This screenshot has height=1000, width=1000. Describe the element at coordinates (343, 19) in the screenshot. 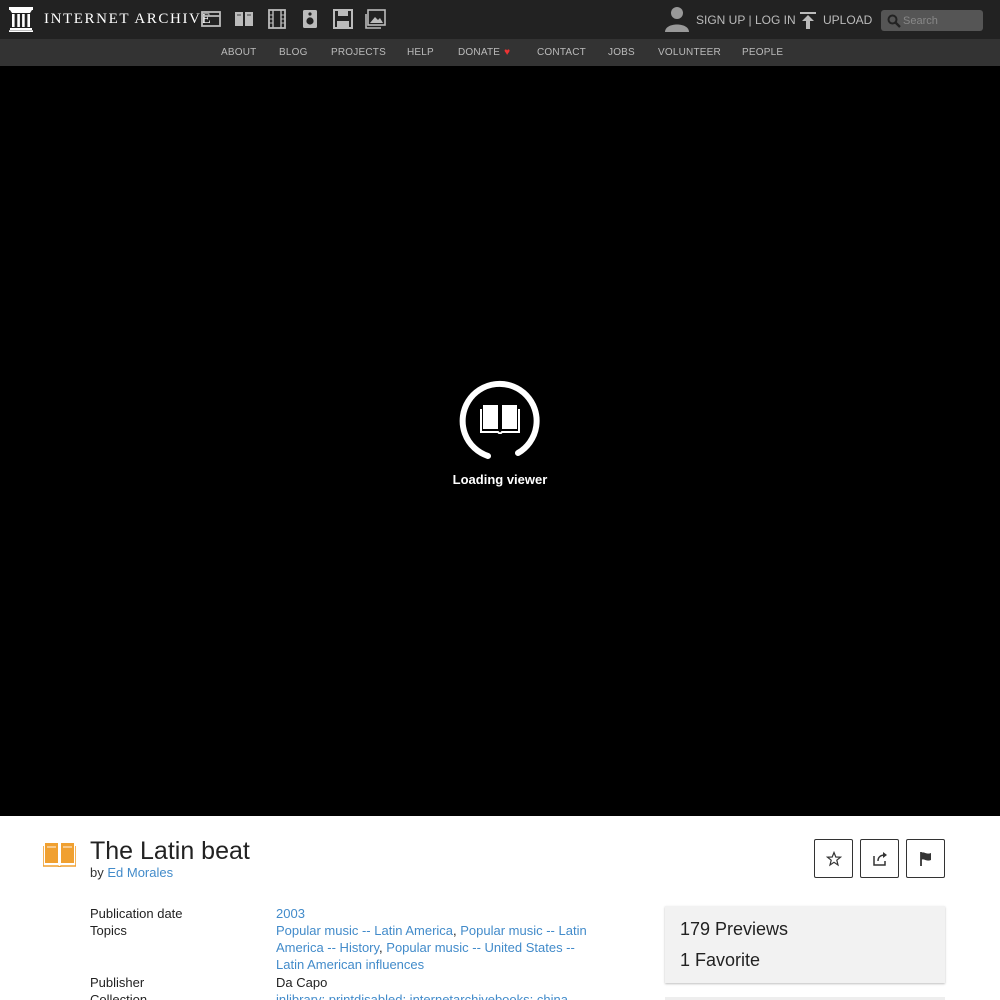

I see `software-icon` at that location.